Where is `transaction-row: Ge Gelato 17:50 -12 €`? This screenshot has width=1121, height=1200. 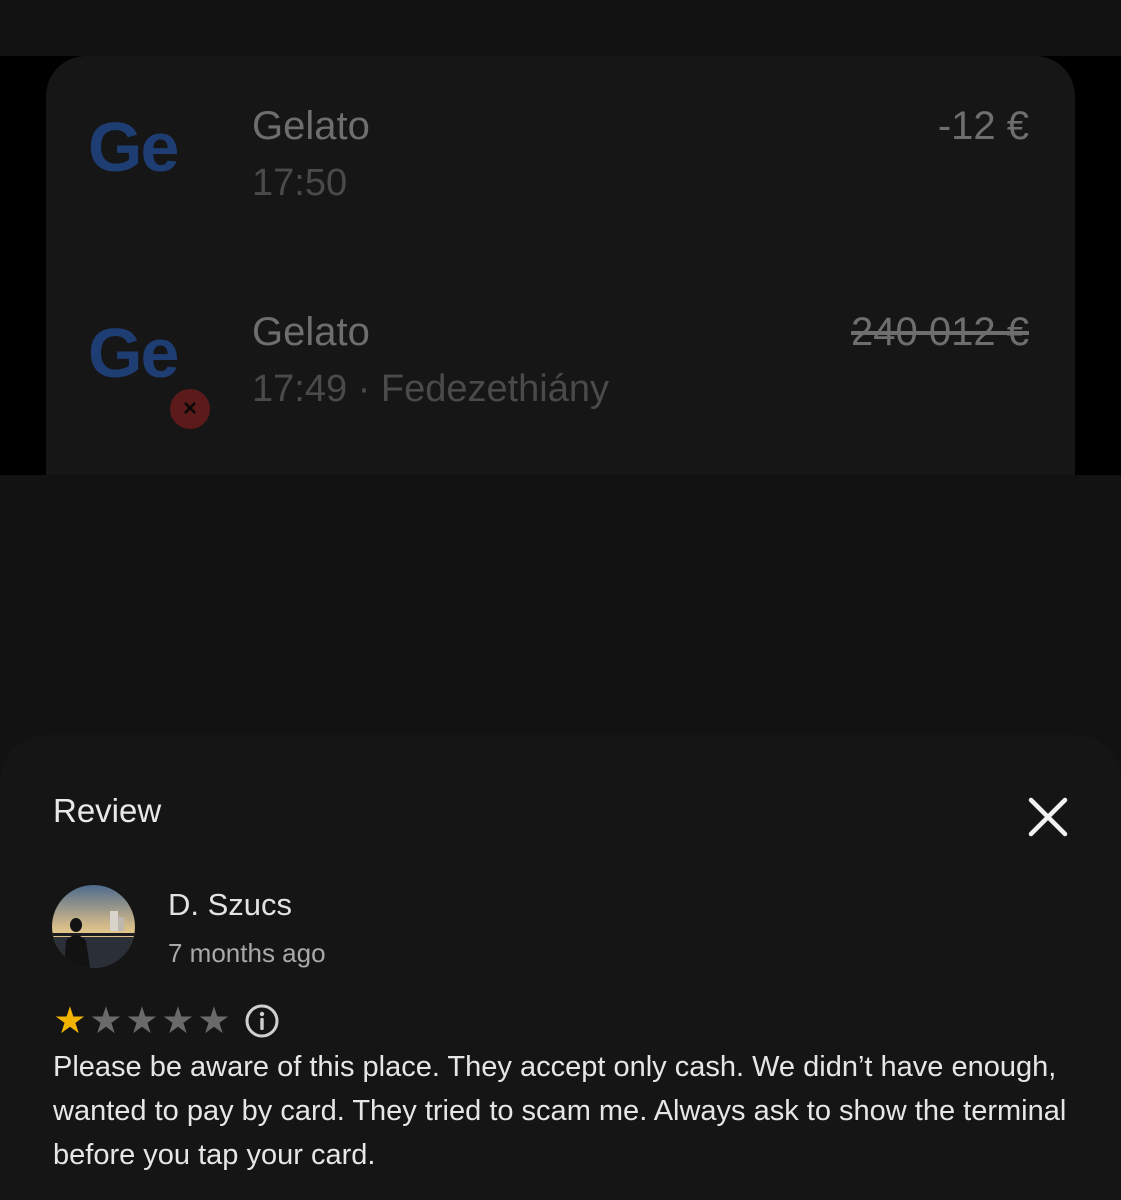
transaction-row: Ge Gelato 17:50 -12 € is located at coordinates (560, 171).